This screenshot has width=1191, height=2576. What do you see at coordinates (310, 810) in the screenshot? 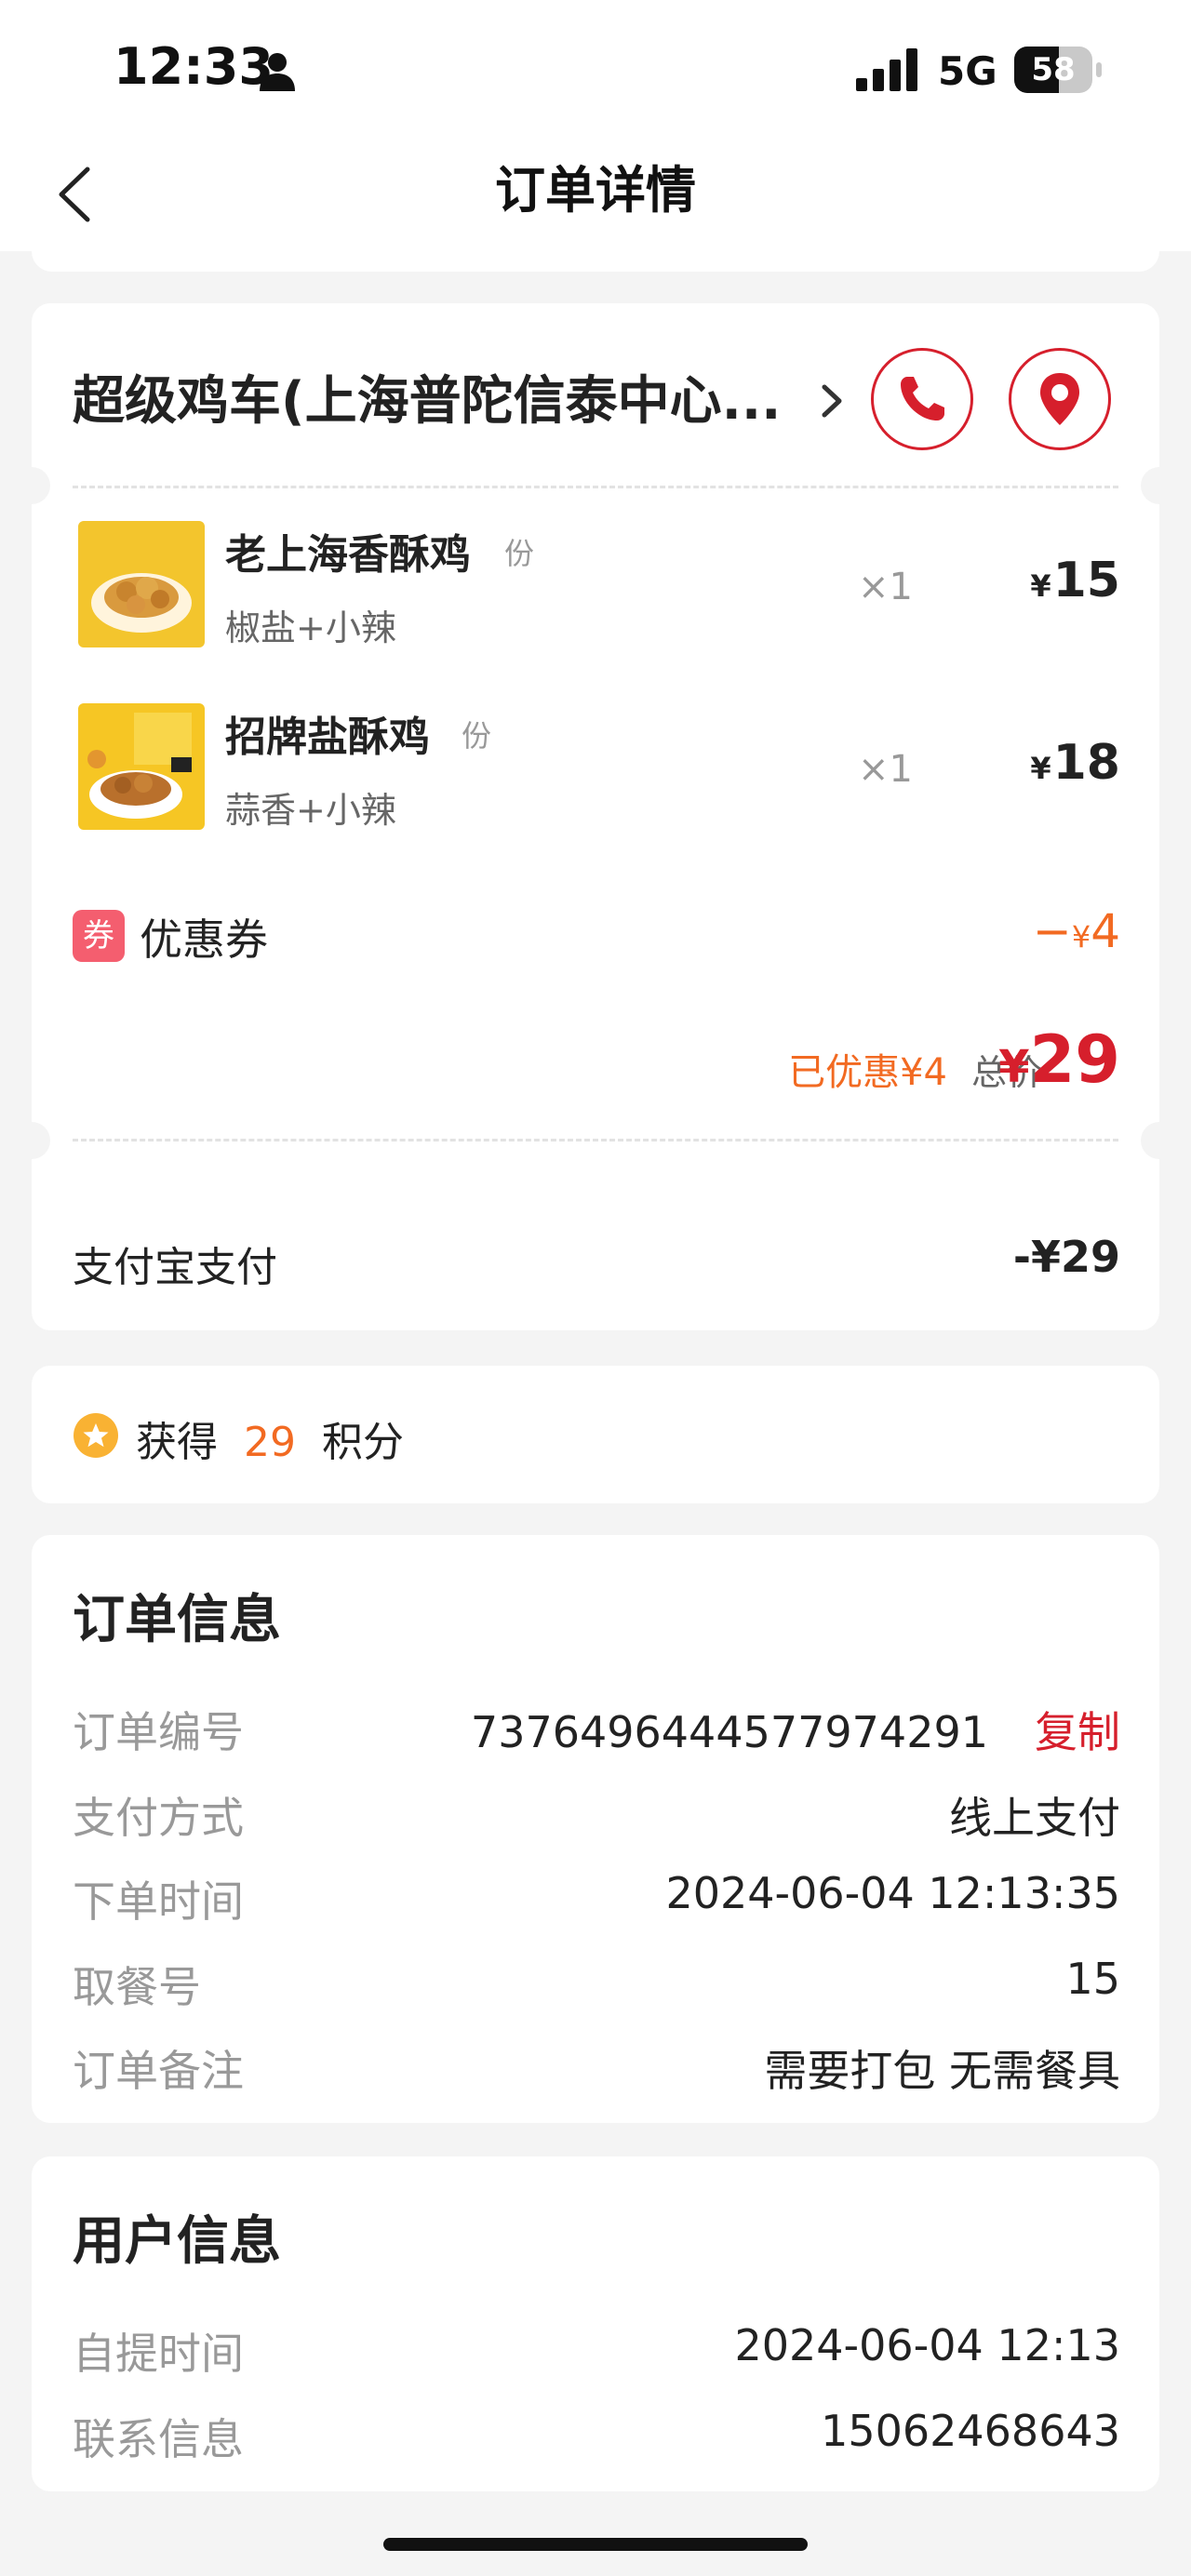
I see `item-spec: 蒜香+小辣` at bounding box center [310, 810].